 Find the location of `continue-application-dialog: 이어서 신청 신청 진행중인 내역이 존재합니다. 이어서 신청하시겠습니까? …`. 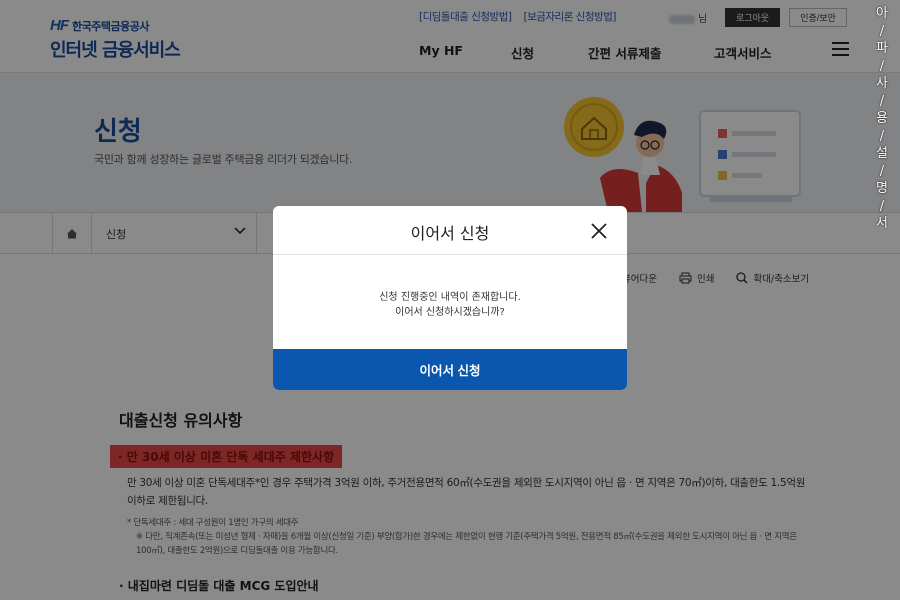

continue-application-dialog: 이어서 신청 신청 진행중인 내역이 존재합니다. 이어서 신청하시겠습니까? … is located at coordinates (450, 298).